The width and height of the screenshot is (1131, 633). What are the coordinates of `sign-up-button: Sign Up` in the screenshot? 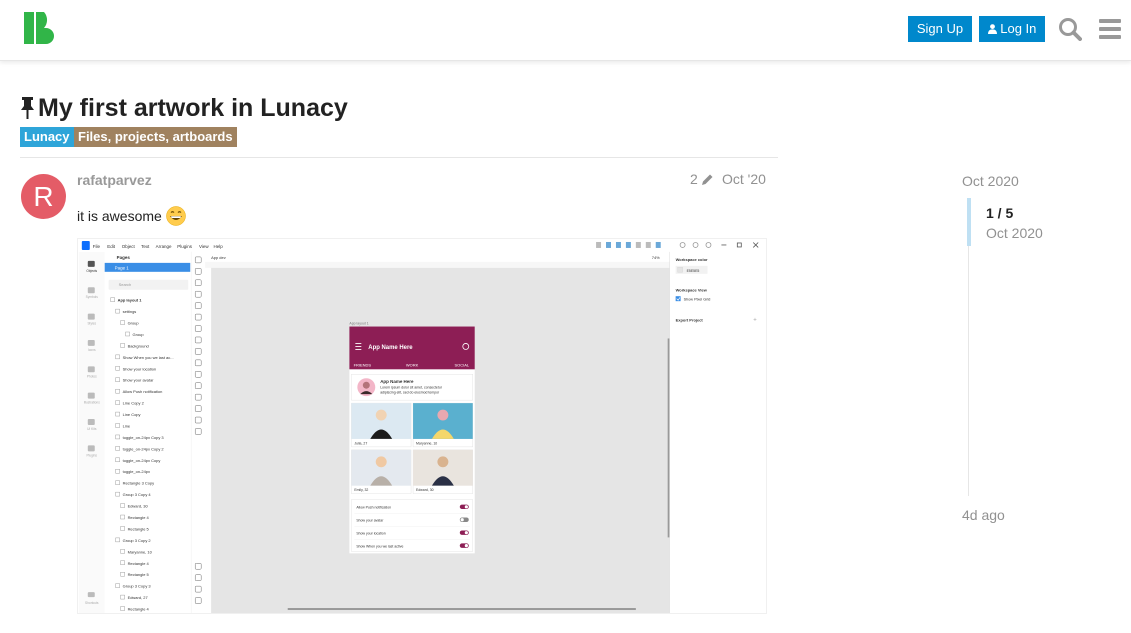 It's located at (940, 29).